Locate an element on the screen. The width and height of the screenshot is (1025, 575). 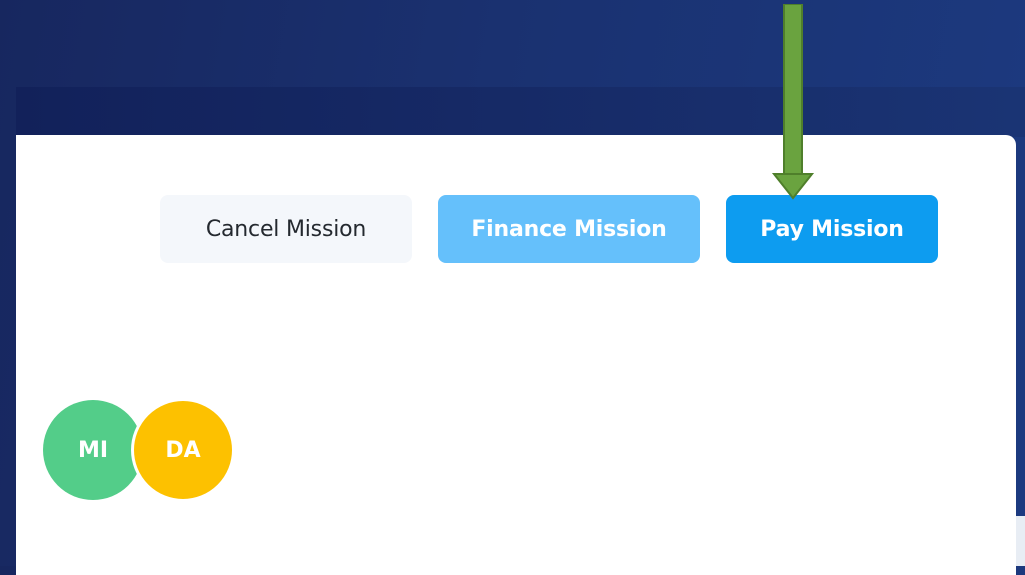
avatar-da: DA is located at coordinates (183, 450).